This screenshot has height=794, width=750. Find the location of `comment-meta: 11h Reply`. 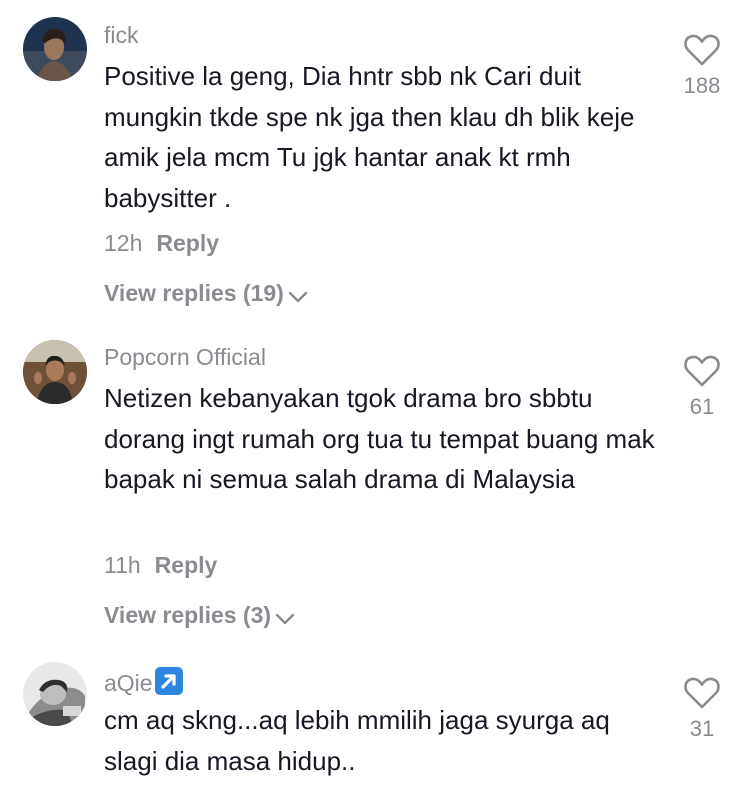

comment-meta: 11h Reply is located at coordinates (160, 565).